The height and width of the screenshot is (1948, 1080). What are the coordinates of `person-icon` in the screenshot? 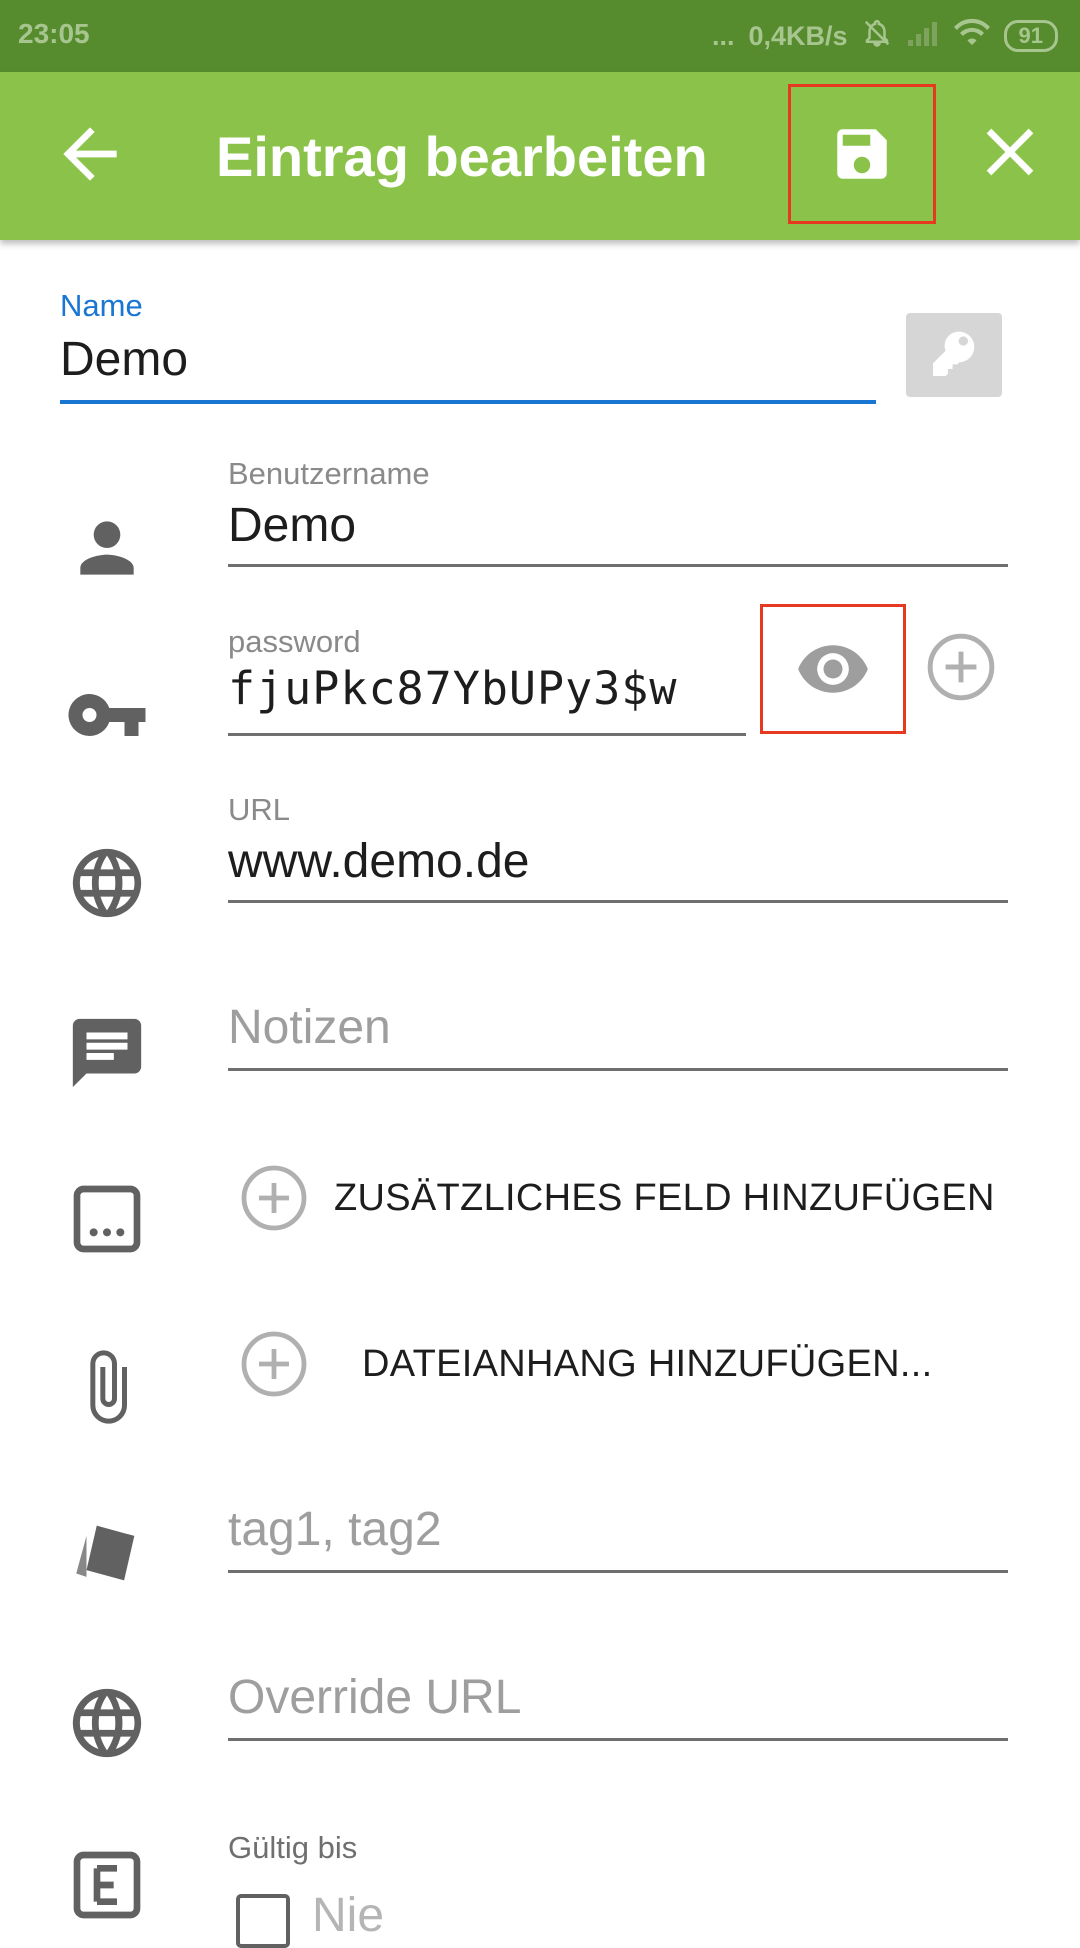 It's located at (107, 548).